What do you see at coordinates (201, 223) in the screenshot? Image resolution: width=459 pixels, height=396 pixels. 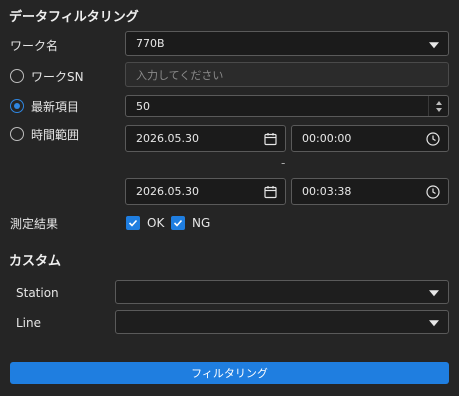 I see `ng-label: NG` at bounding box center [201, 223].